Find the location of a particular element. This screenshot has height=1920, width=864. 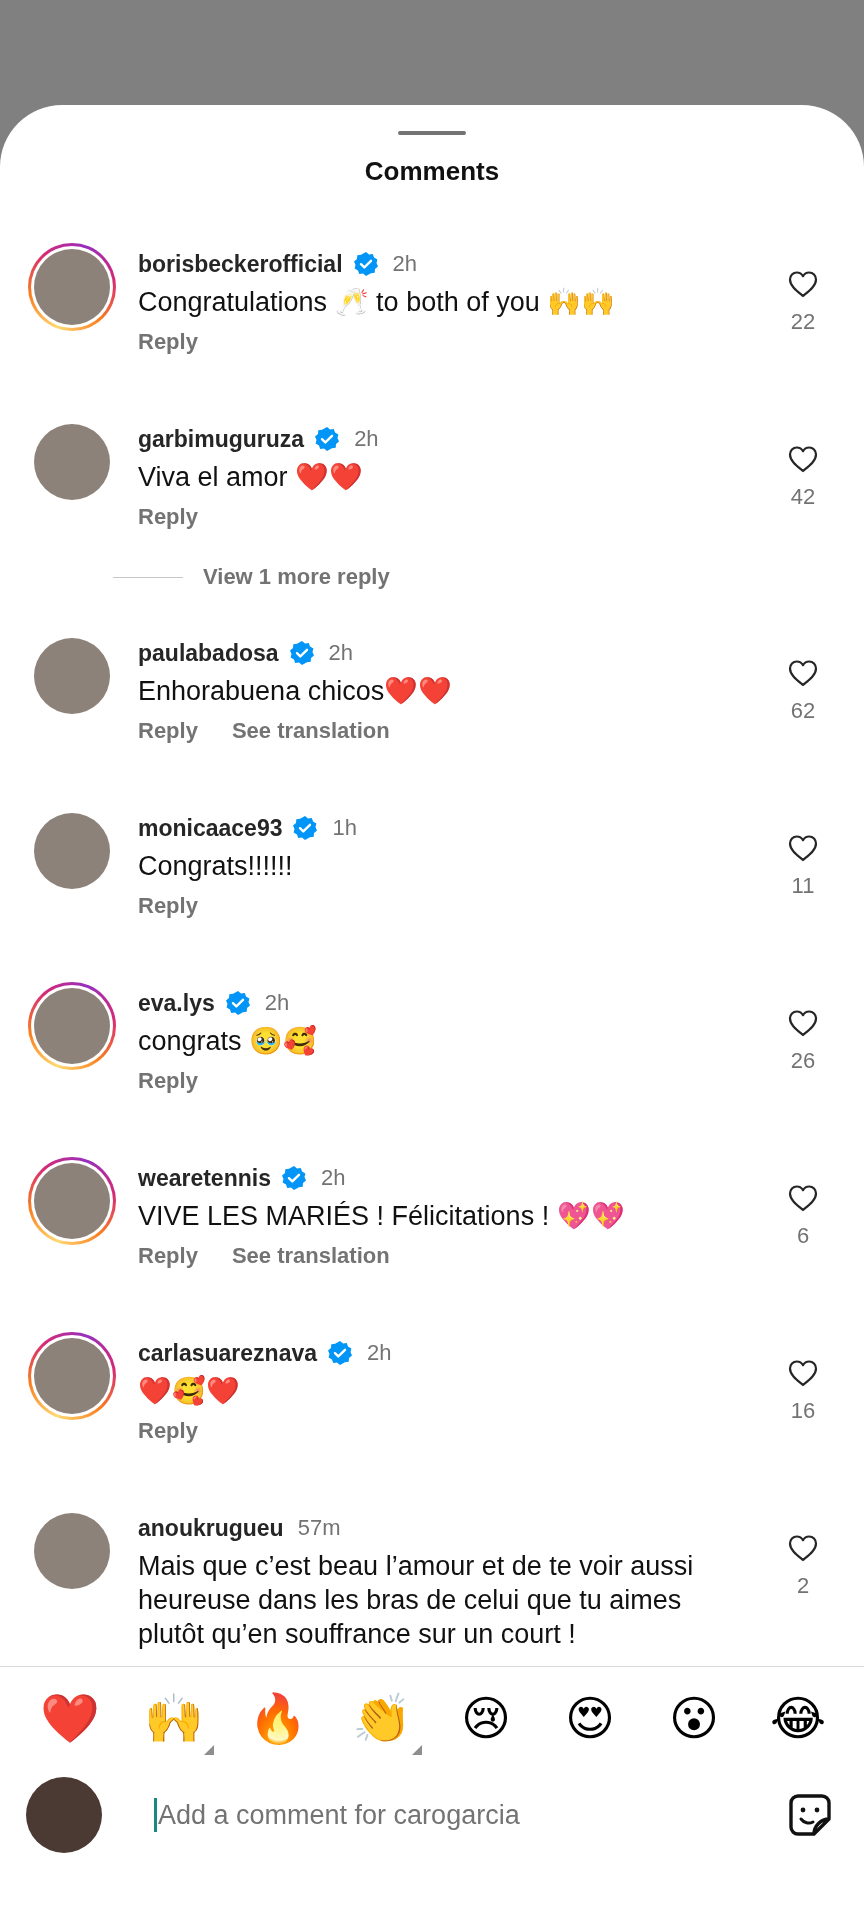

reaction-emoji: 😢 is located at coordinates (486, 1718).